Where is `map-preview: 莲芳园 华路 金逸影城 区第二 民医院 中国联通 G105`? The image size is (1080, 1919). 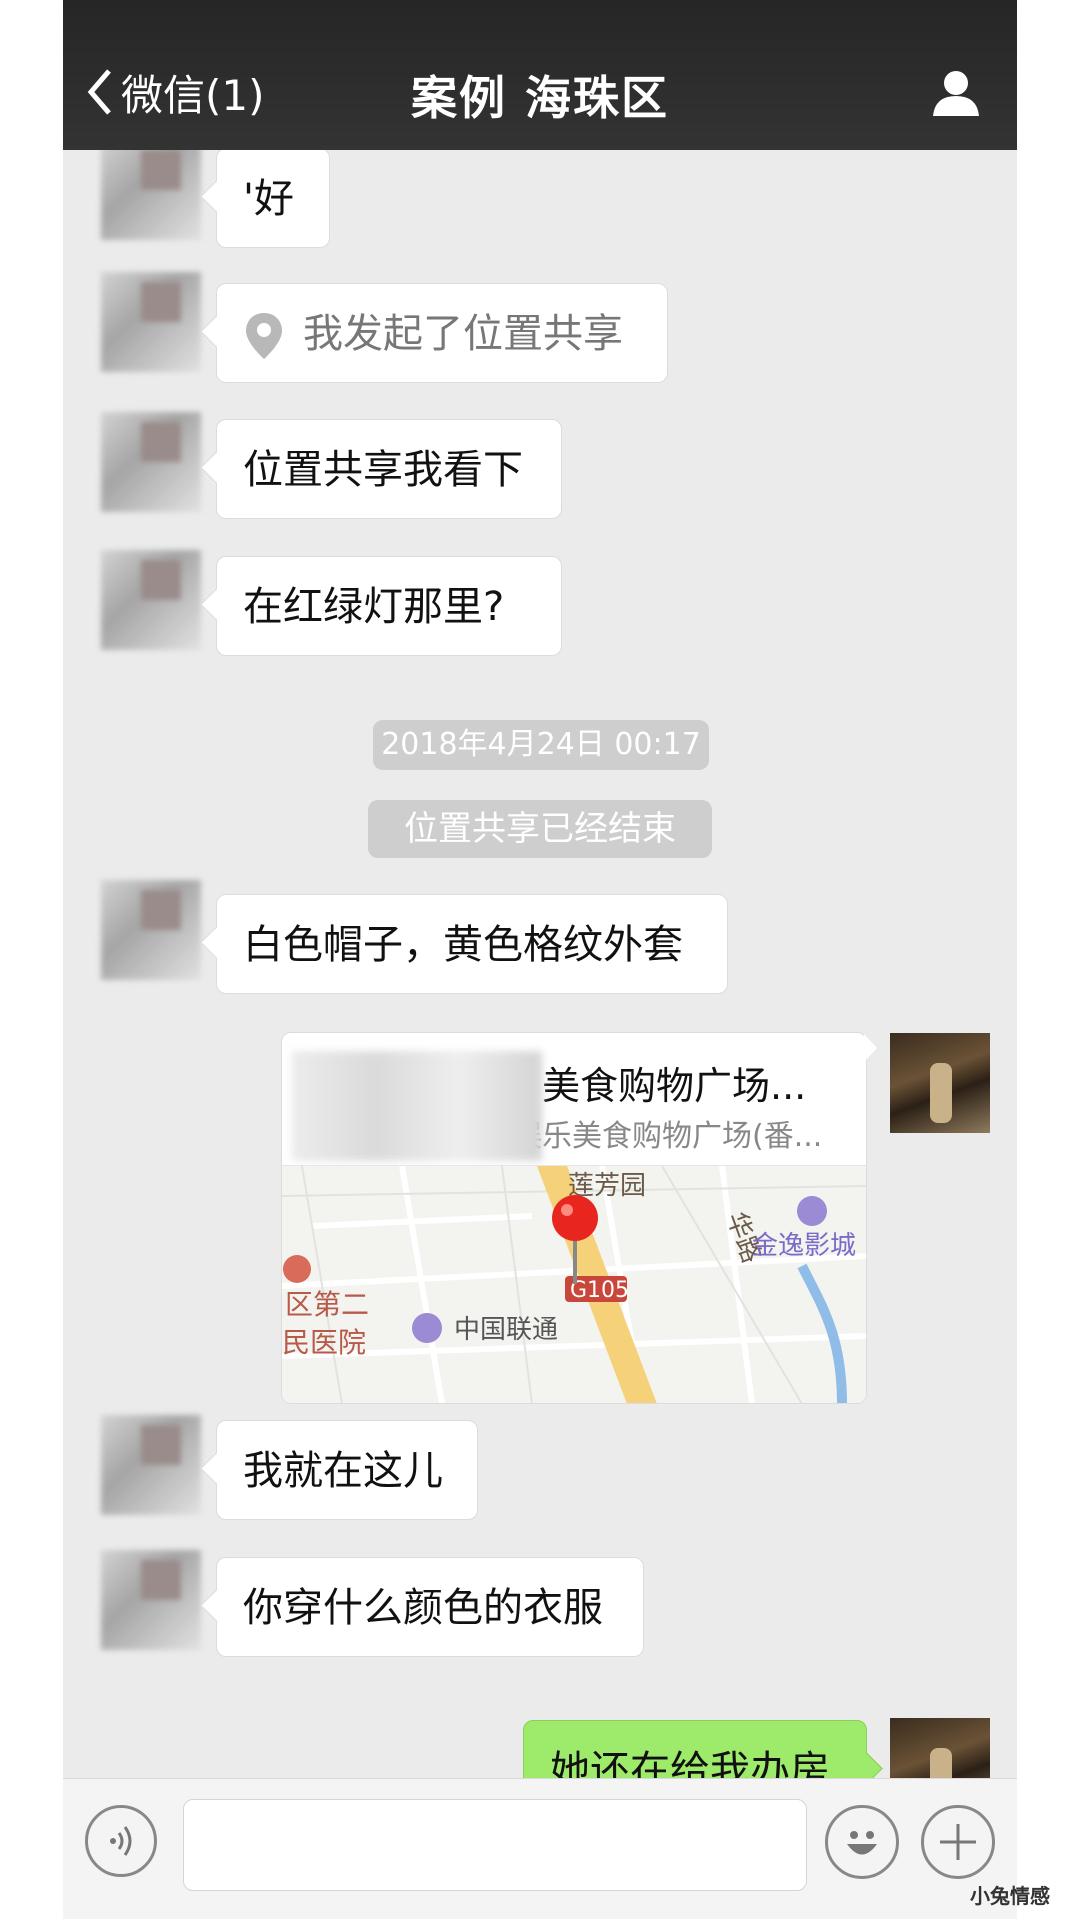 map-preview: 莲芳园 华路 金逸影城 区第二 民医院 中国联通 G105 is located at coordinates (574, 1284).